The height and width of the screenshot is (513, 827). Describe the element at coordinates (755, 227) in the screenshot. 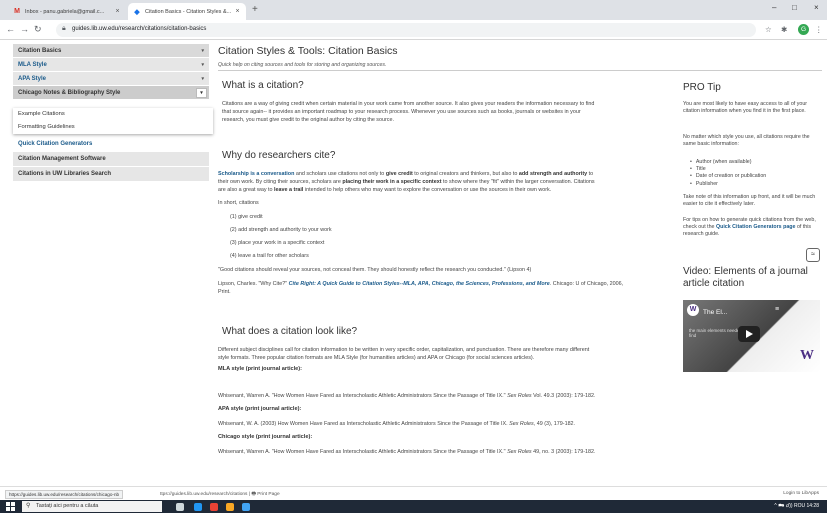

I see `quick-citation-link: Quick Citation Generators page` at that location.